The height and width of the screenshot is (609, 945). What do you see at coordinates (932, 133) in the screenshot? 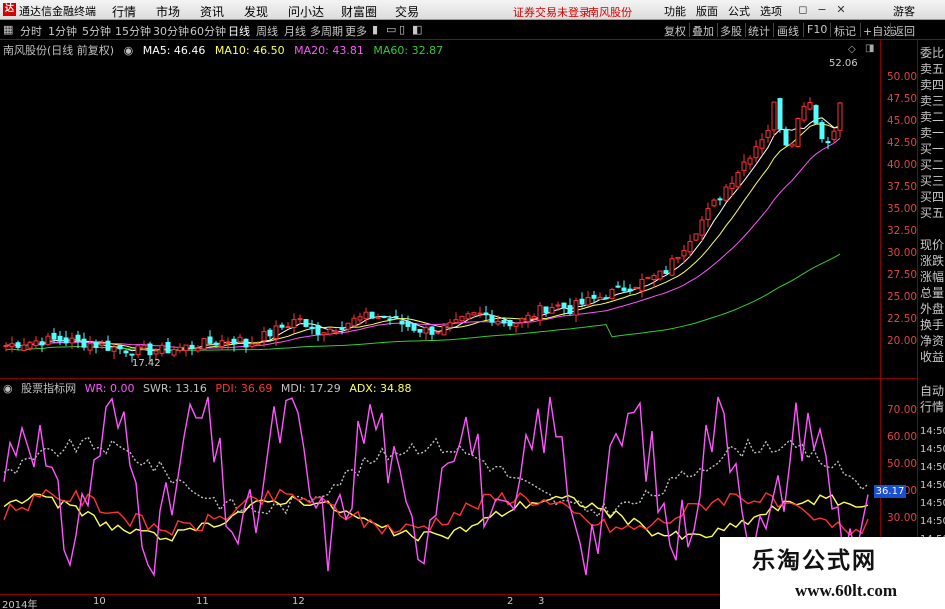
I see `quote-label: 卖一` at bounding box center [932, 133].